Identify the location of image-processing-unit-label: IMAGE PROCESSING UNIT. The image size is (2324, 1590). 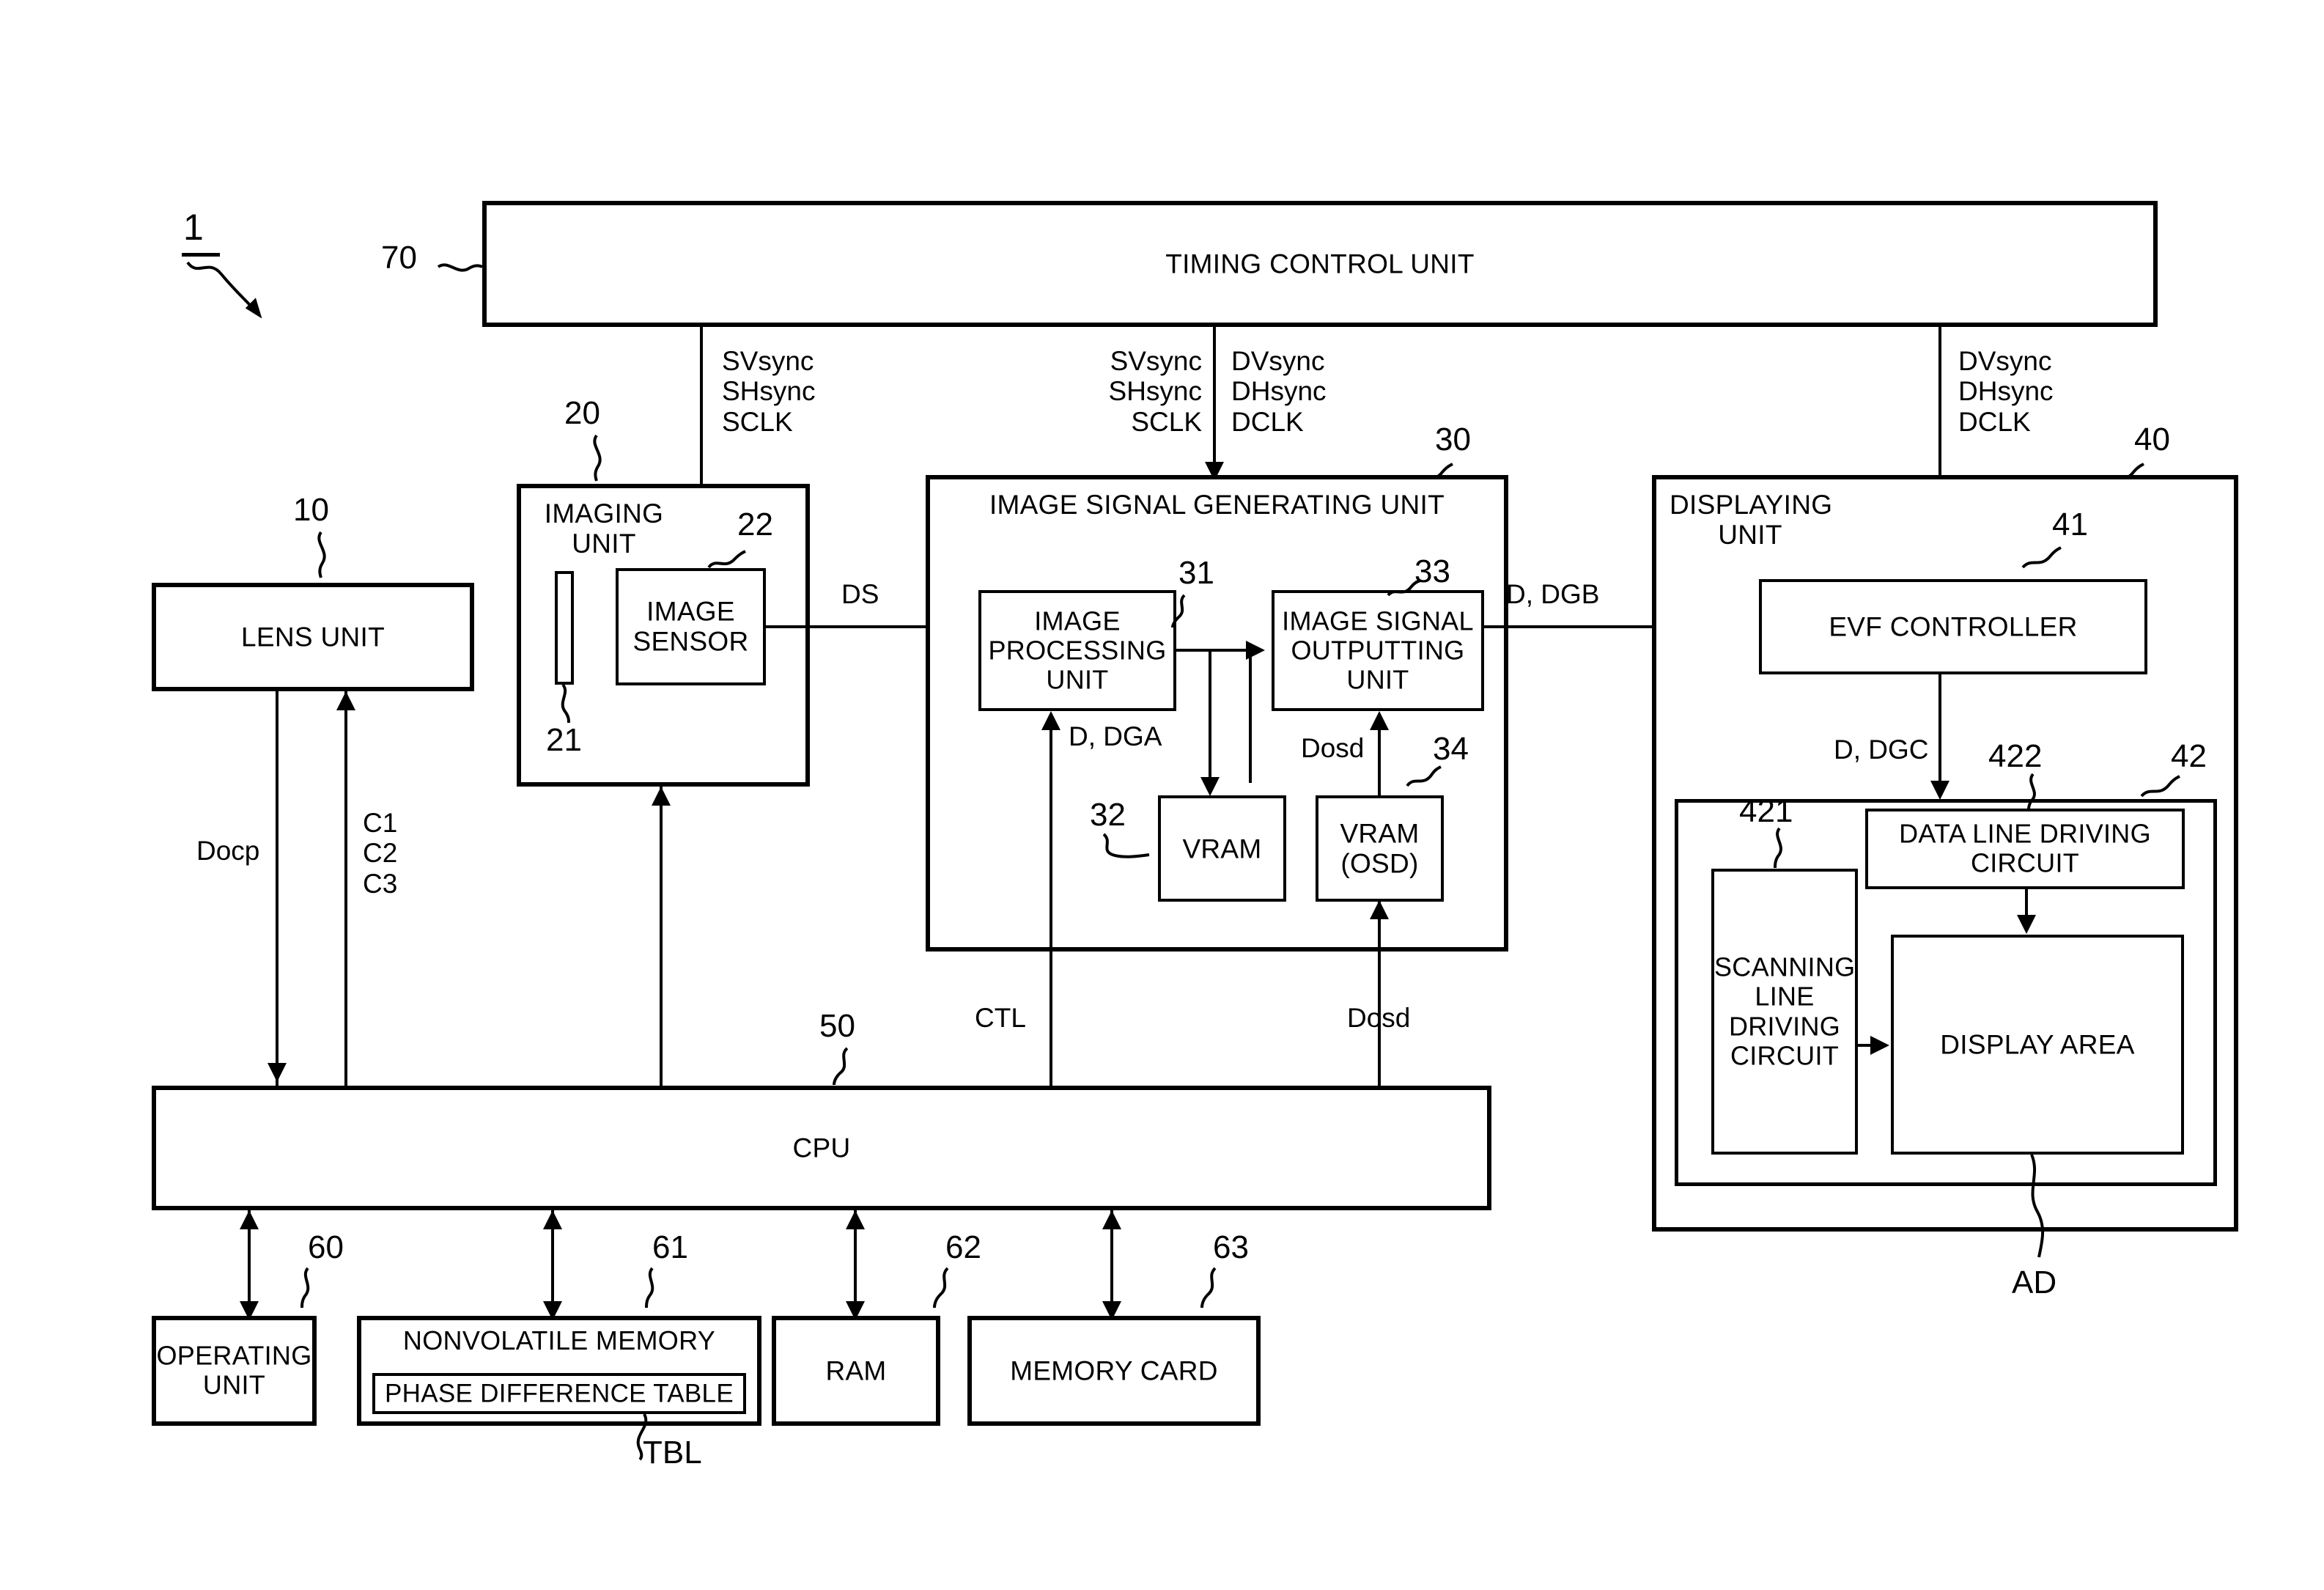
(1077, 650).